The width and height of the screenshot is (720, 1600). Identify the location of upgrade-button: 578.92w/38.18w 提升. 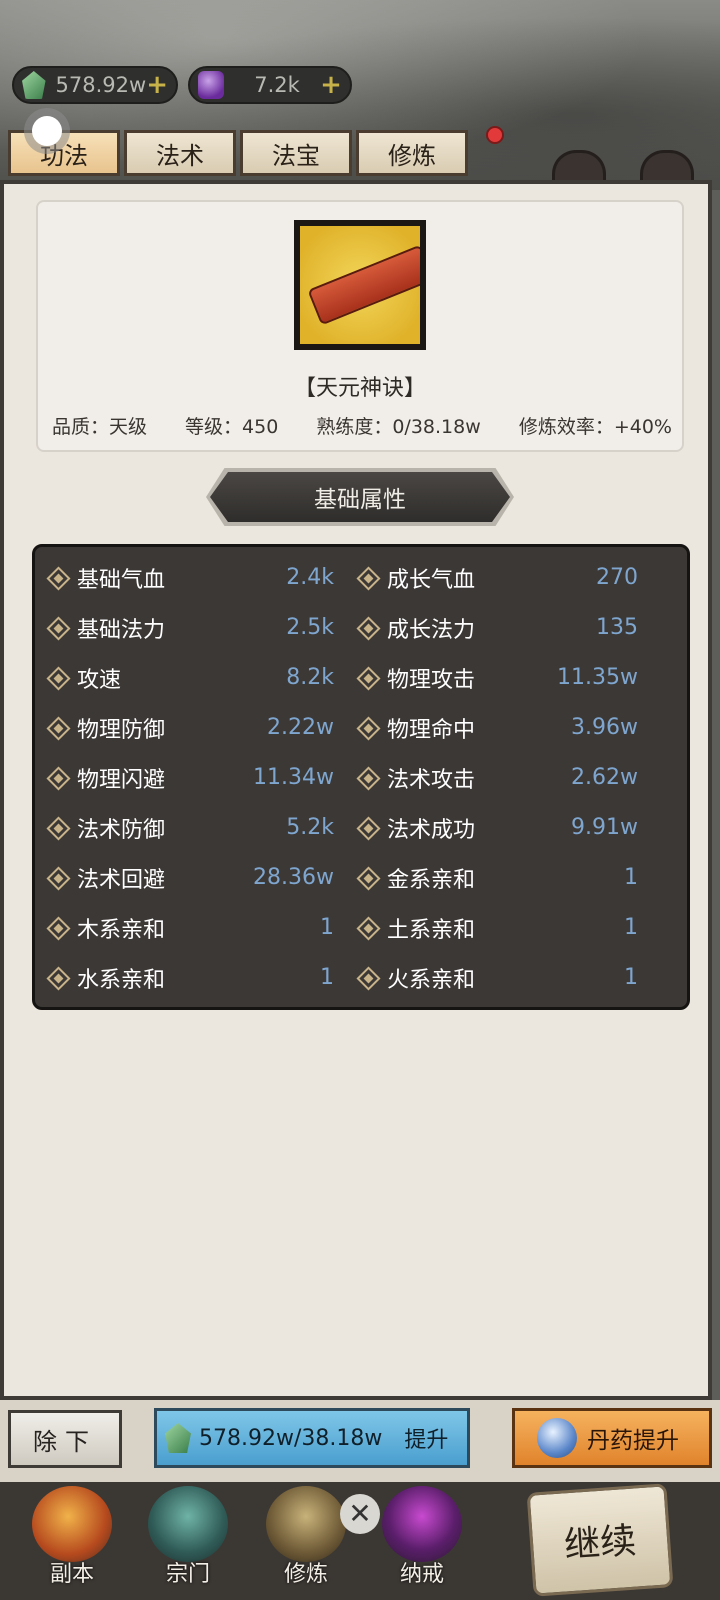
(312, 1438).